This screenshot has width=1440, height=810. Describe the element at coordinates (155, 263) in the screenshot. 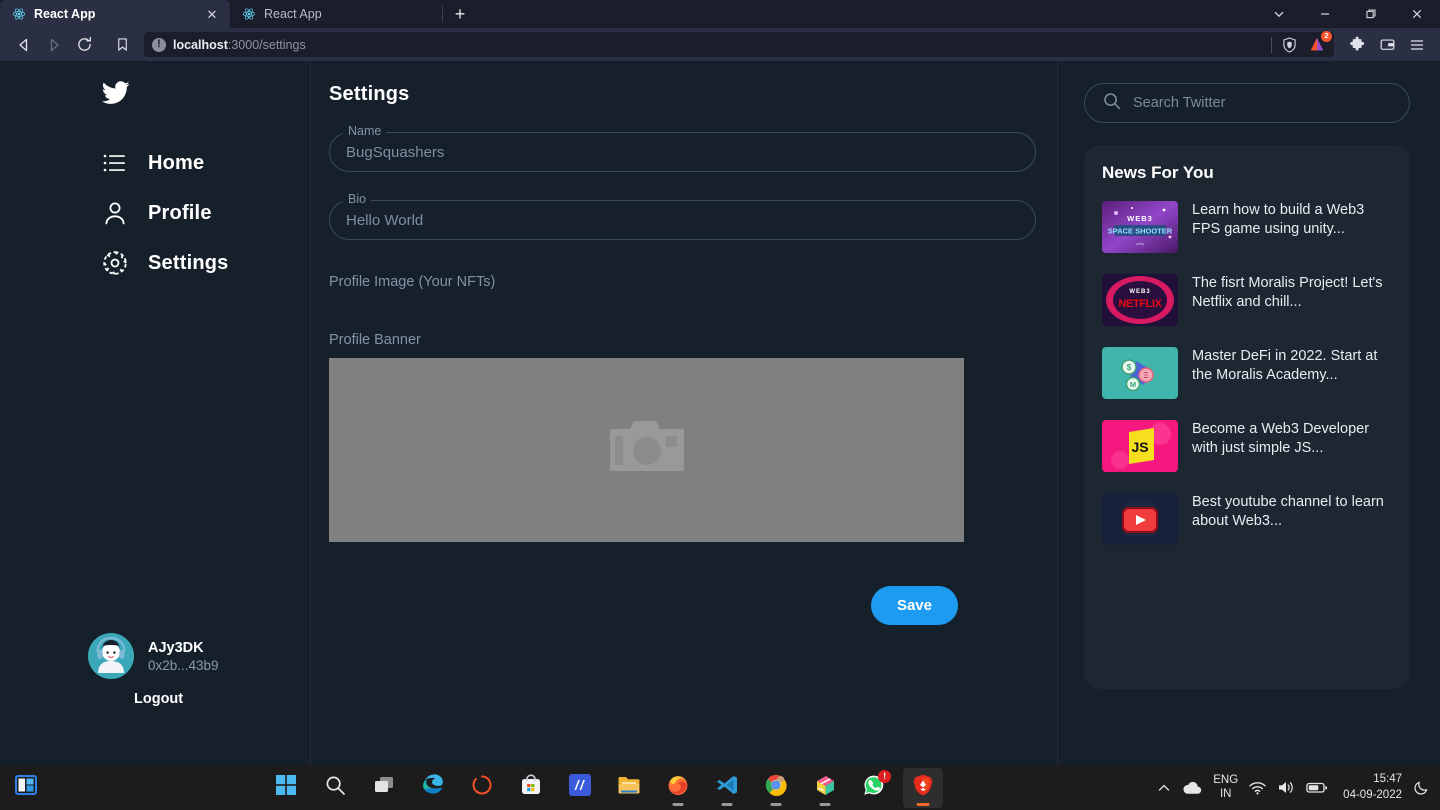

I see `sidebar-item-settings: Settings` at that location.